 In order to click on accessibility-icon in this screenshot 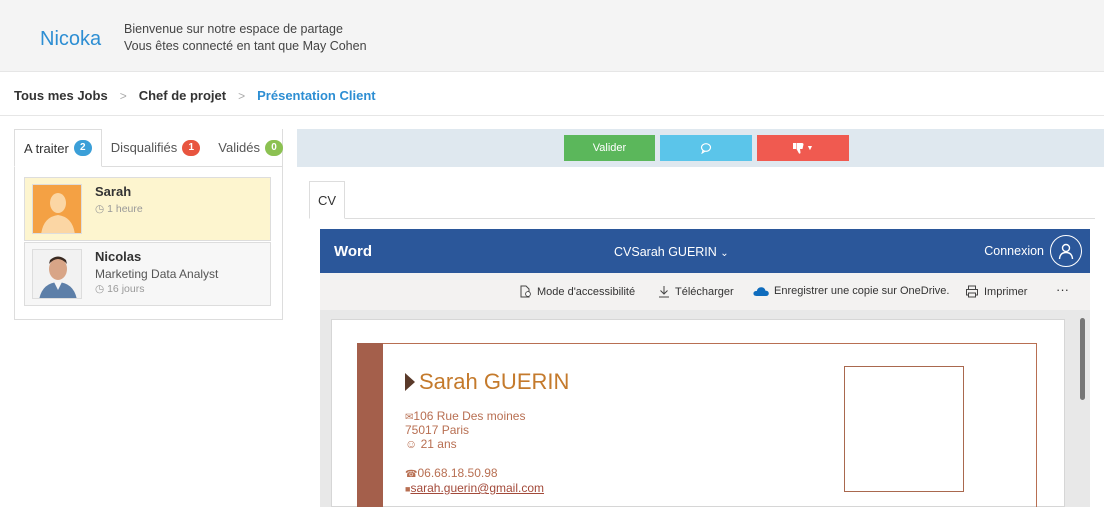, I will do `click(525, 291)`.